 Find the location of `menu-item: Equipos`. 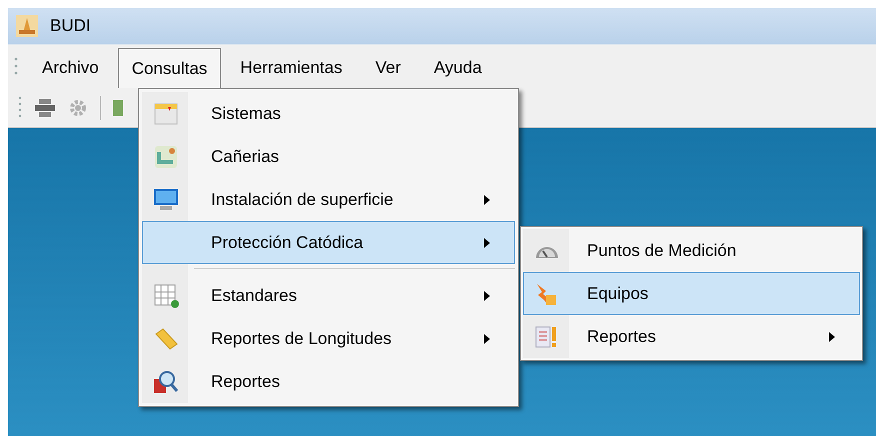

menu-item: Equipos is located at coordinates (691, 293).